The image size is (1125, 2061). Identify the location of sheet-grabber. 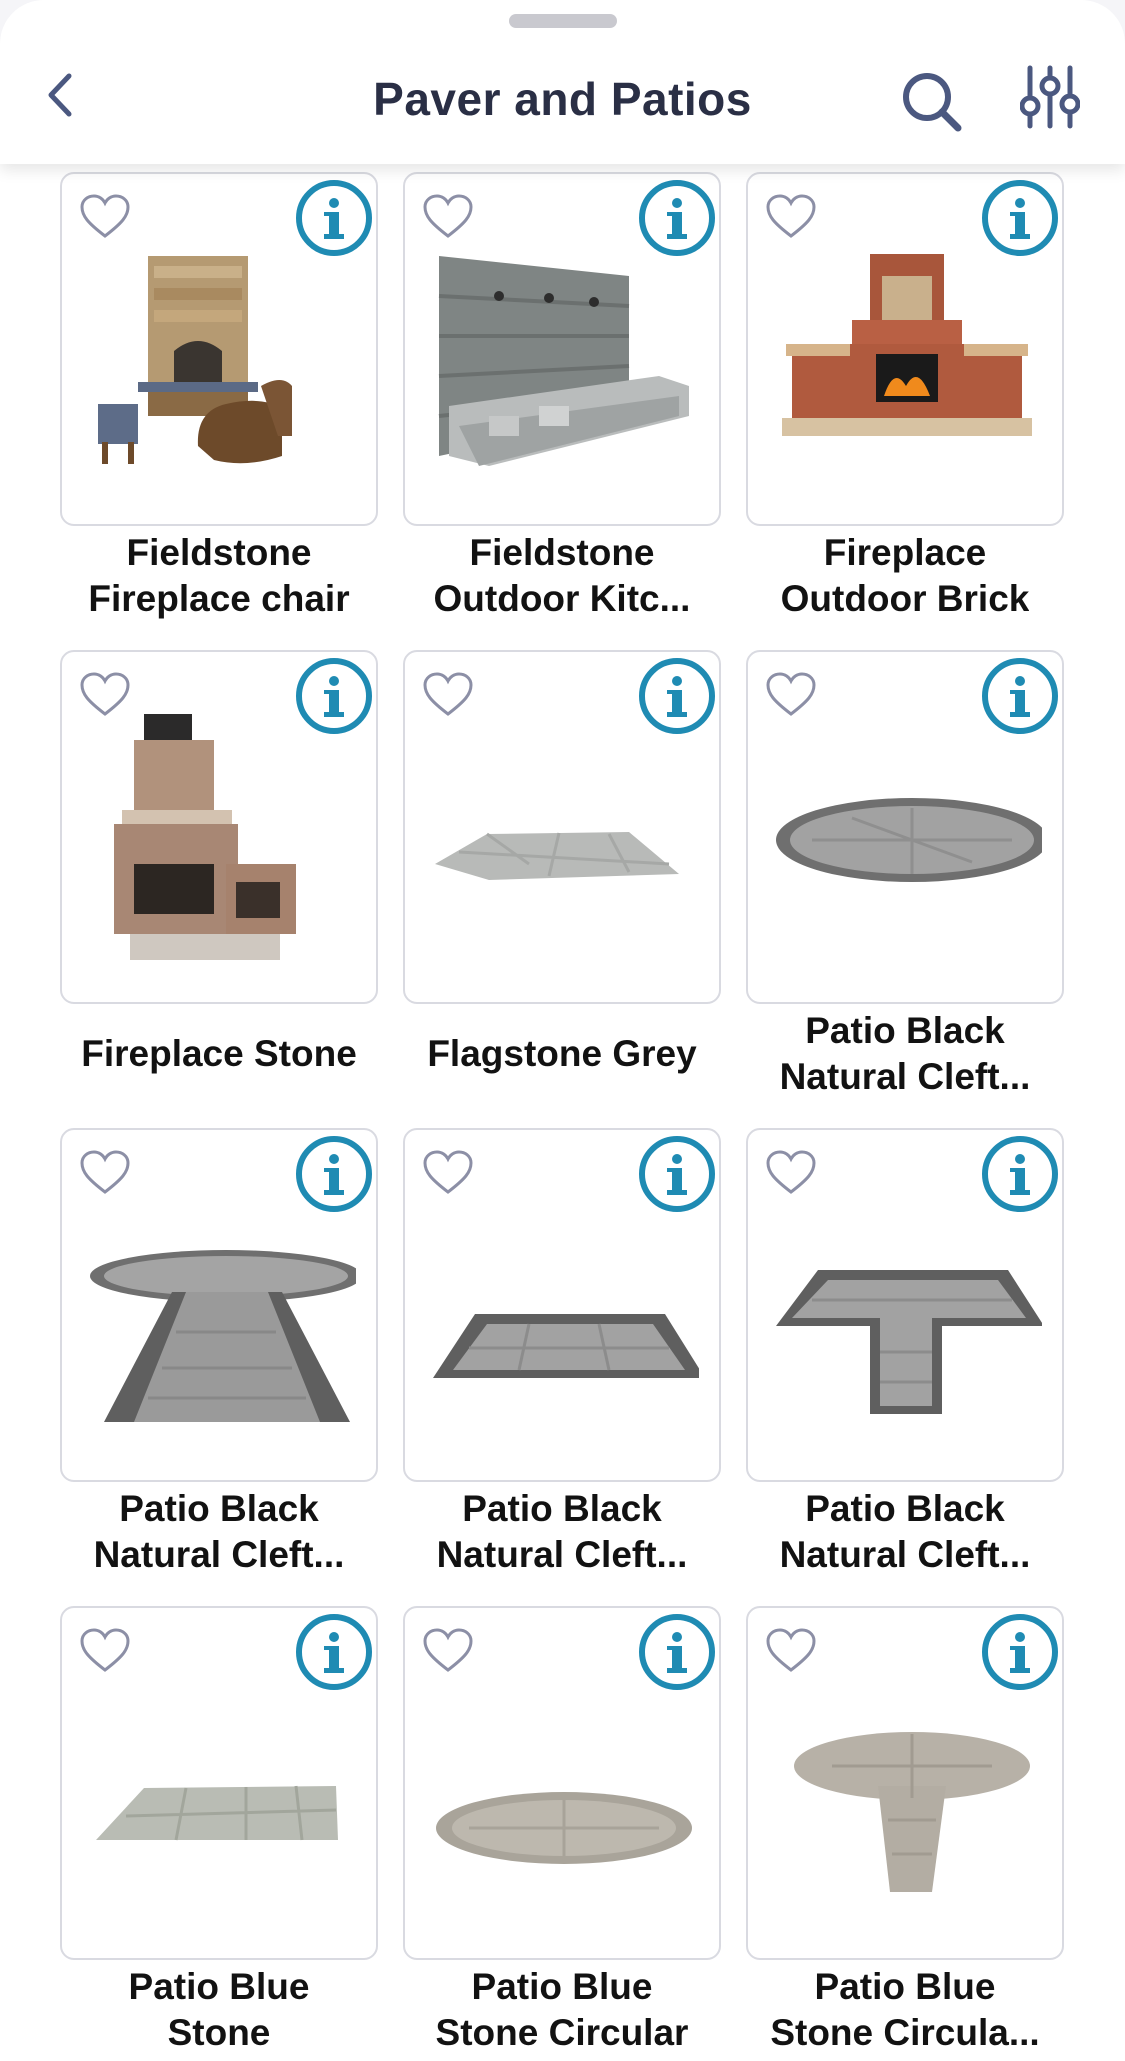
(563, 21).